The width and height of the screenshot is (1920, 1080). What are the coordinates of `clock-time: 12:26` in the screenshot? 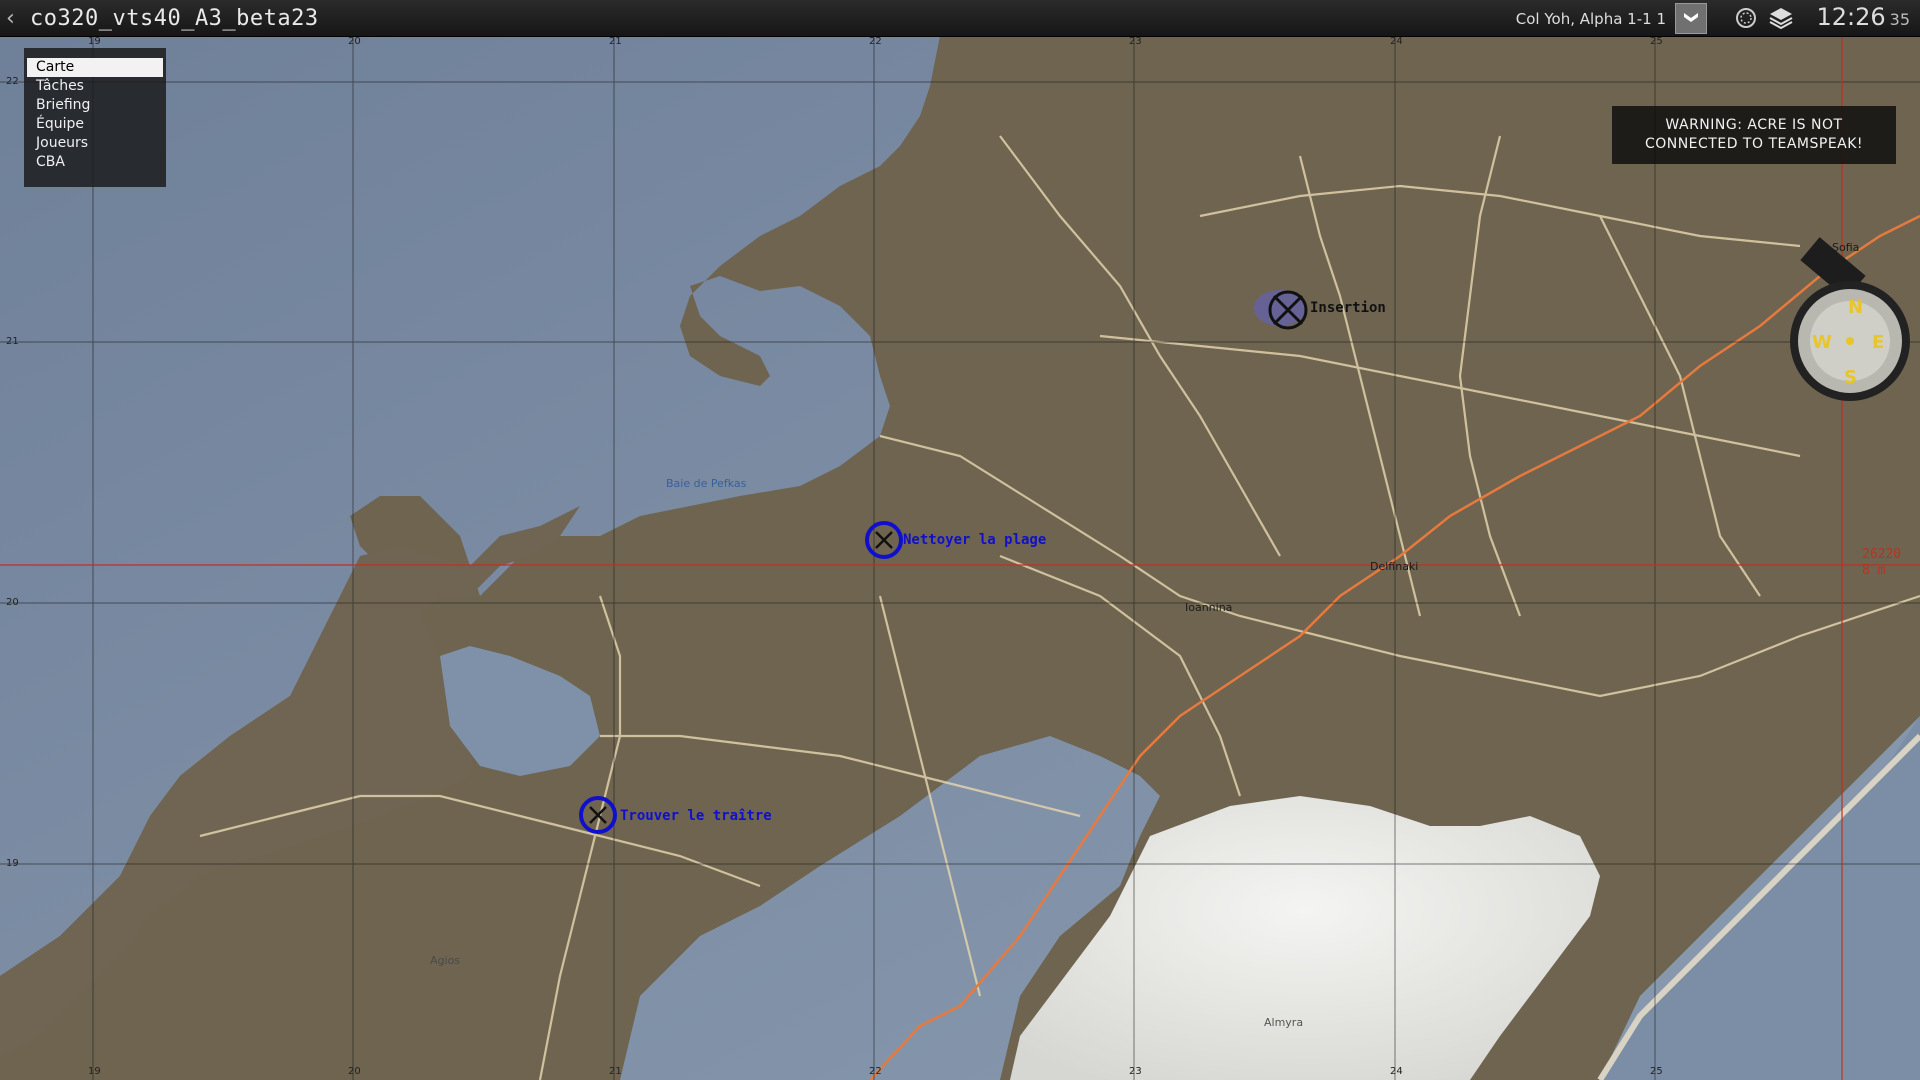 It's located at (1851, 17).